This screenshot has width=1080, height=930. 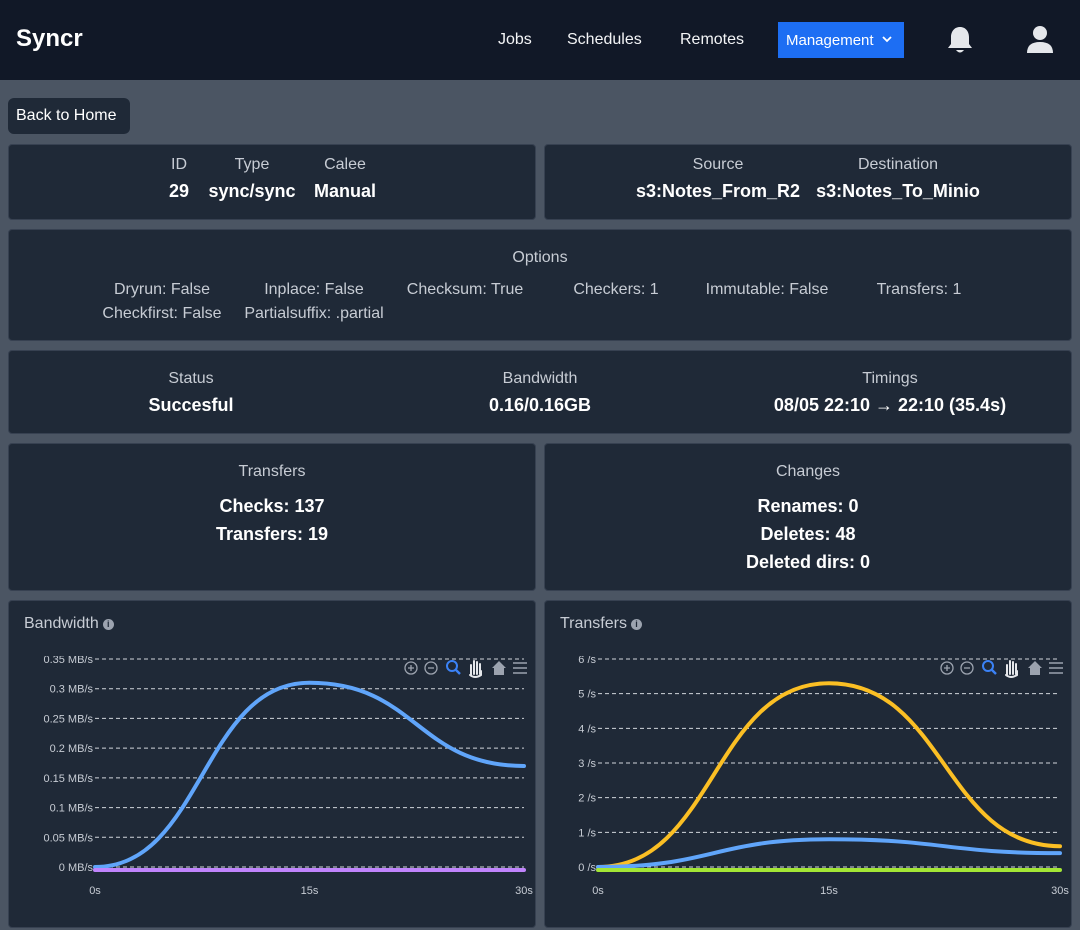 What do you see at coordinates (540, 405) in the screenshot?
I see `bandwidth-value: 0.16/0.16GB` at bounding box center [540, 405].